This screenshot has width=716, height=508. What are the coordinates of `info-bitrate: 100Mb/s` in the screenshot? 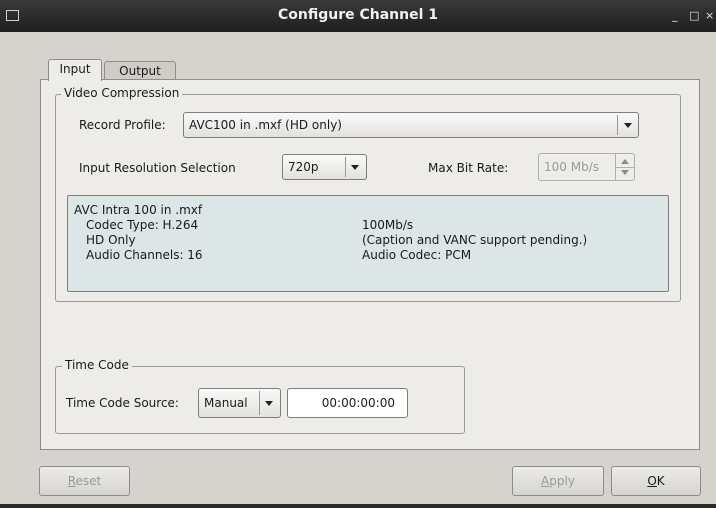 It's located at (388, 225).